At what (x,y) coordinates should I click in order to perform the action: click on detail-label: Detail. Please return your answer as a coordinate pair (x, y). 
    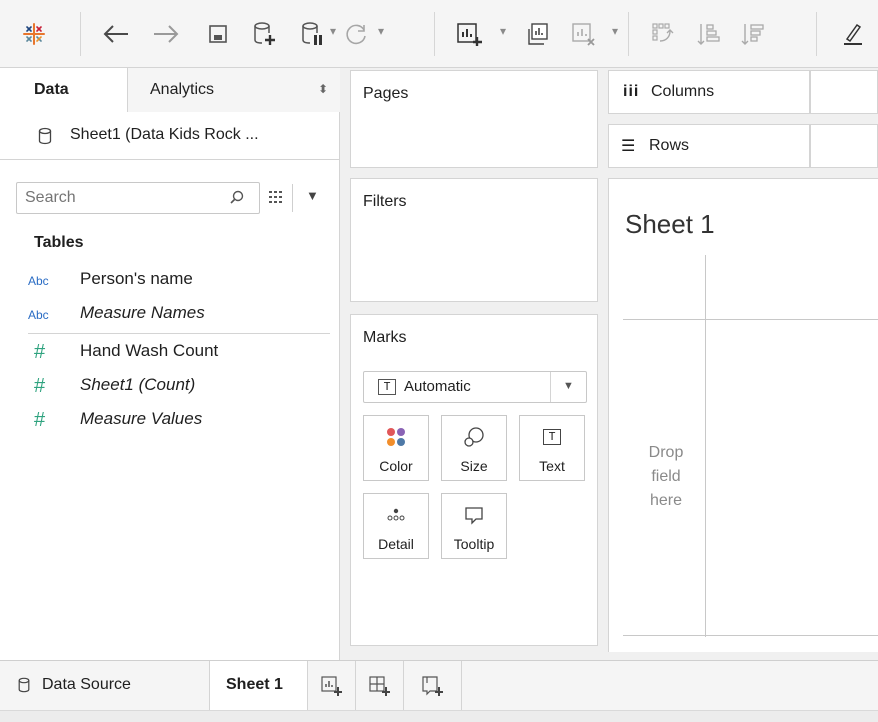
    Looking at the image, I should click on (396, 544).